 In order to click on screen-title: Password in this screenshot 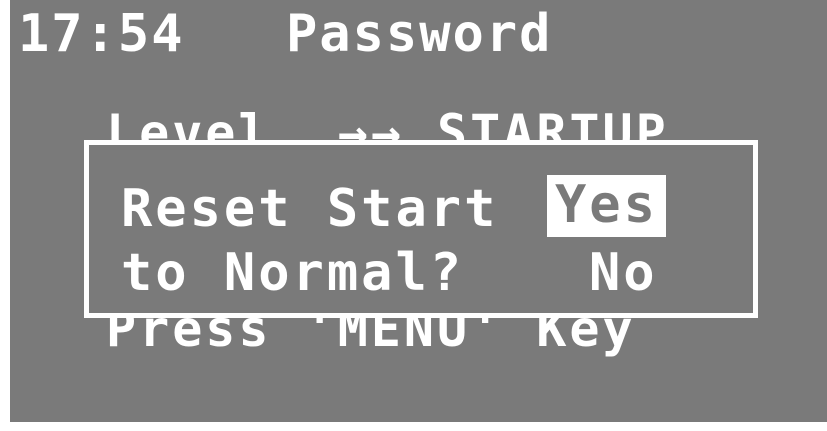, I will do `click(419, 34)`.